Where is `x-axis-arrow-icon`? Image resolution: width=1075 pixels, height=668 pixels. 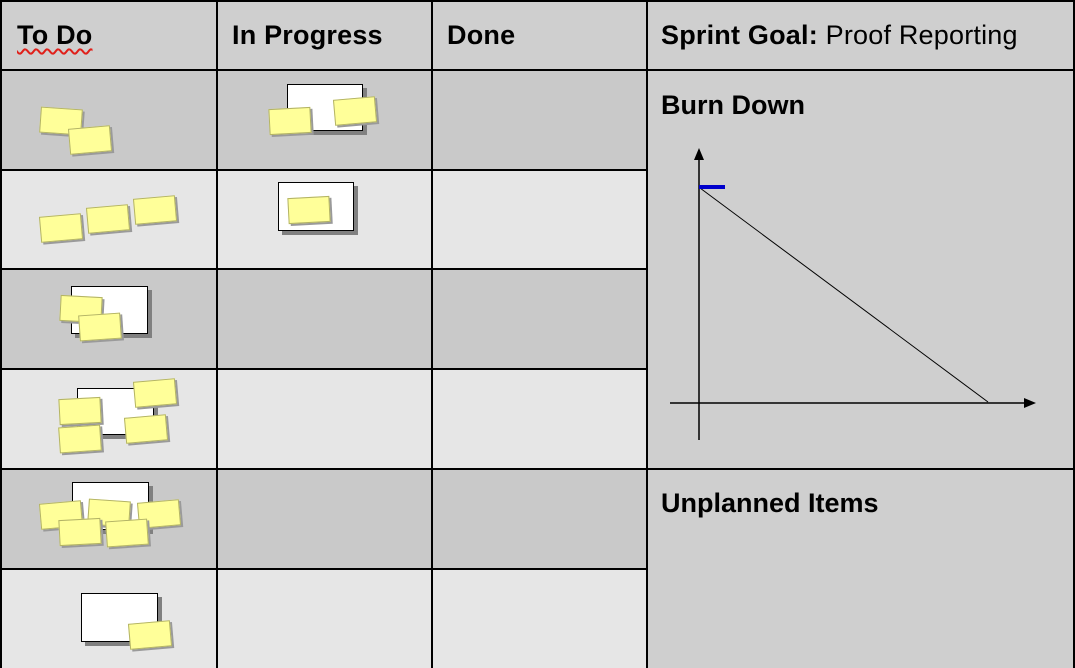
x-axis-arrow-icon is located at coordinates (1030, 403).